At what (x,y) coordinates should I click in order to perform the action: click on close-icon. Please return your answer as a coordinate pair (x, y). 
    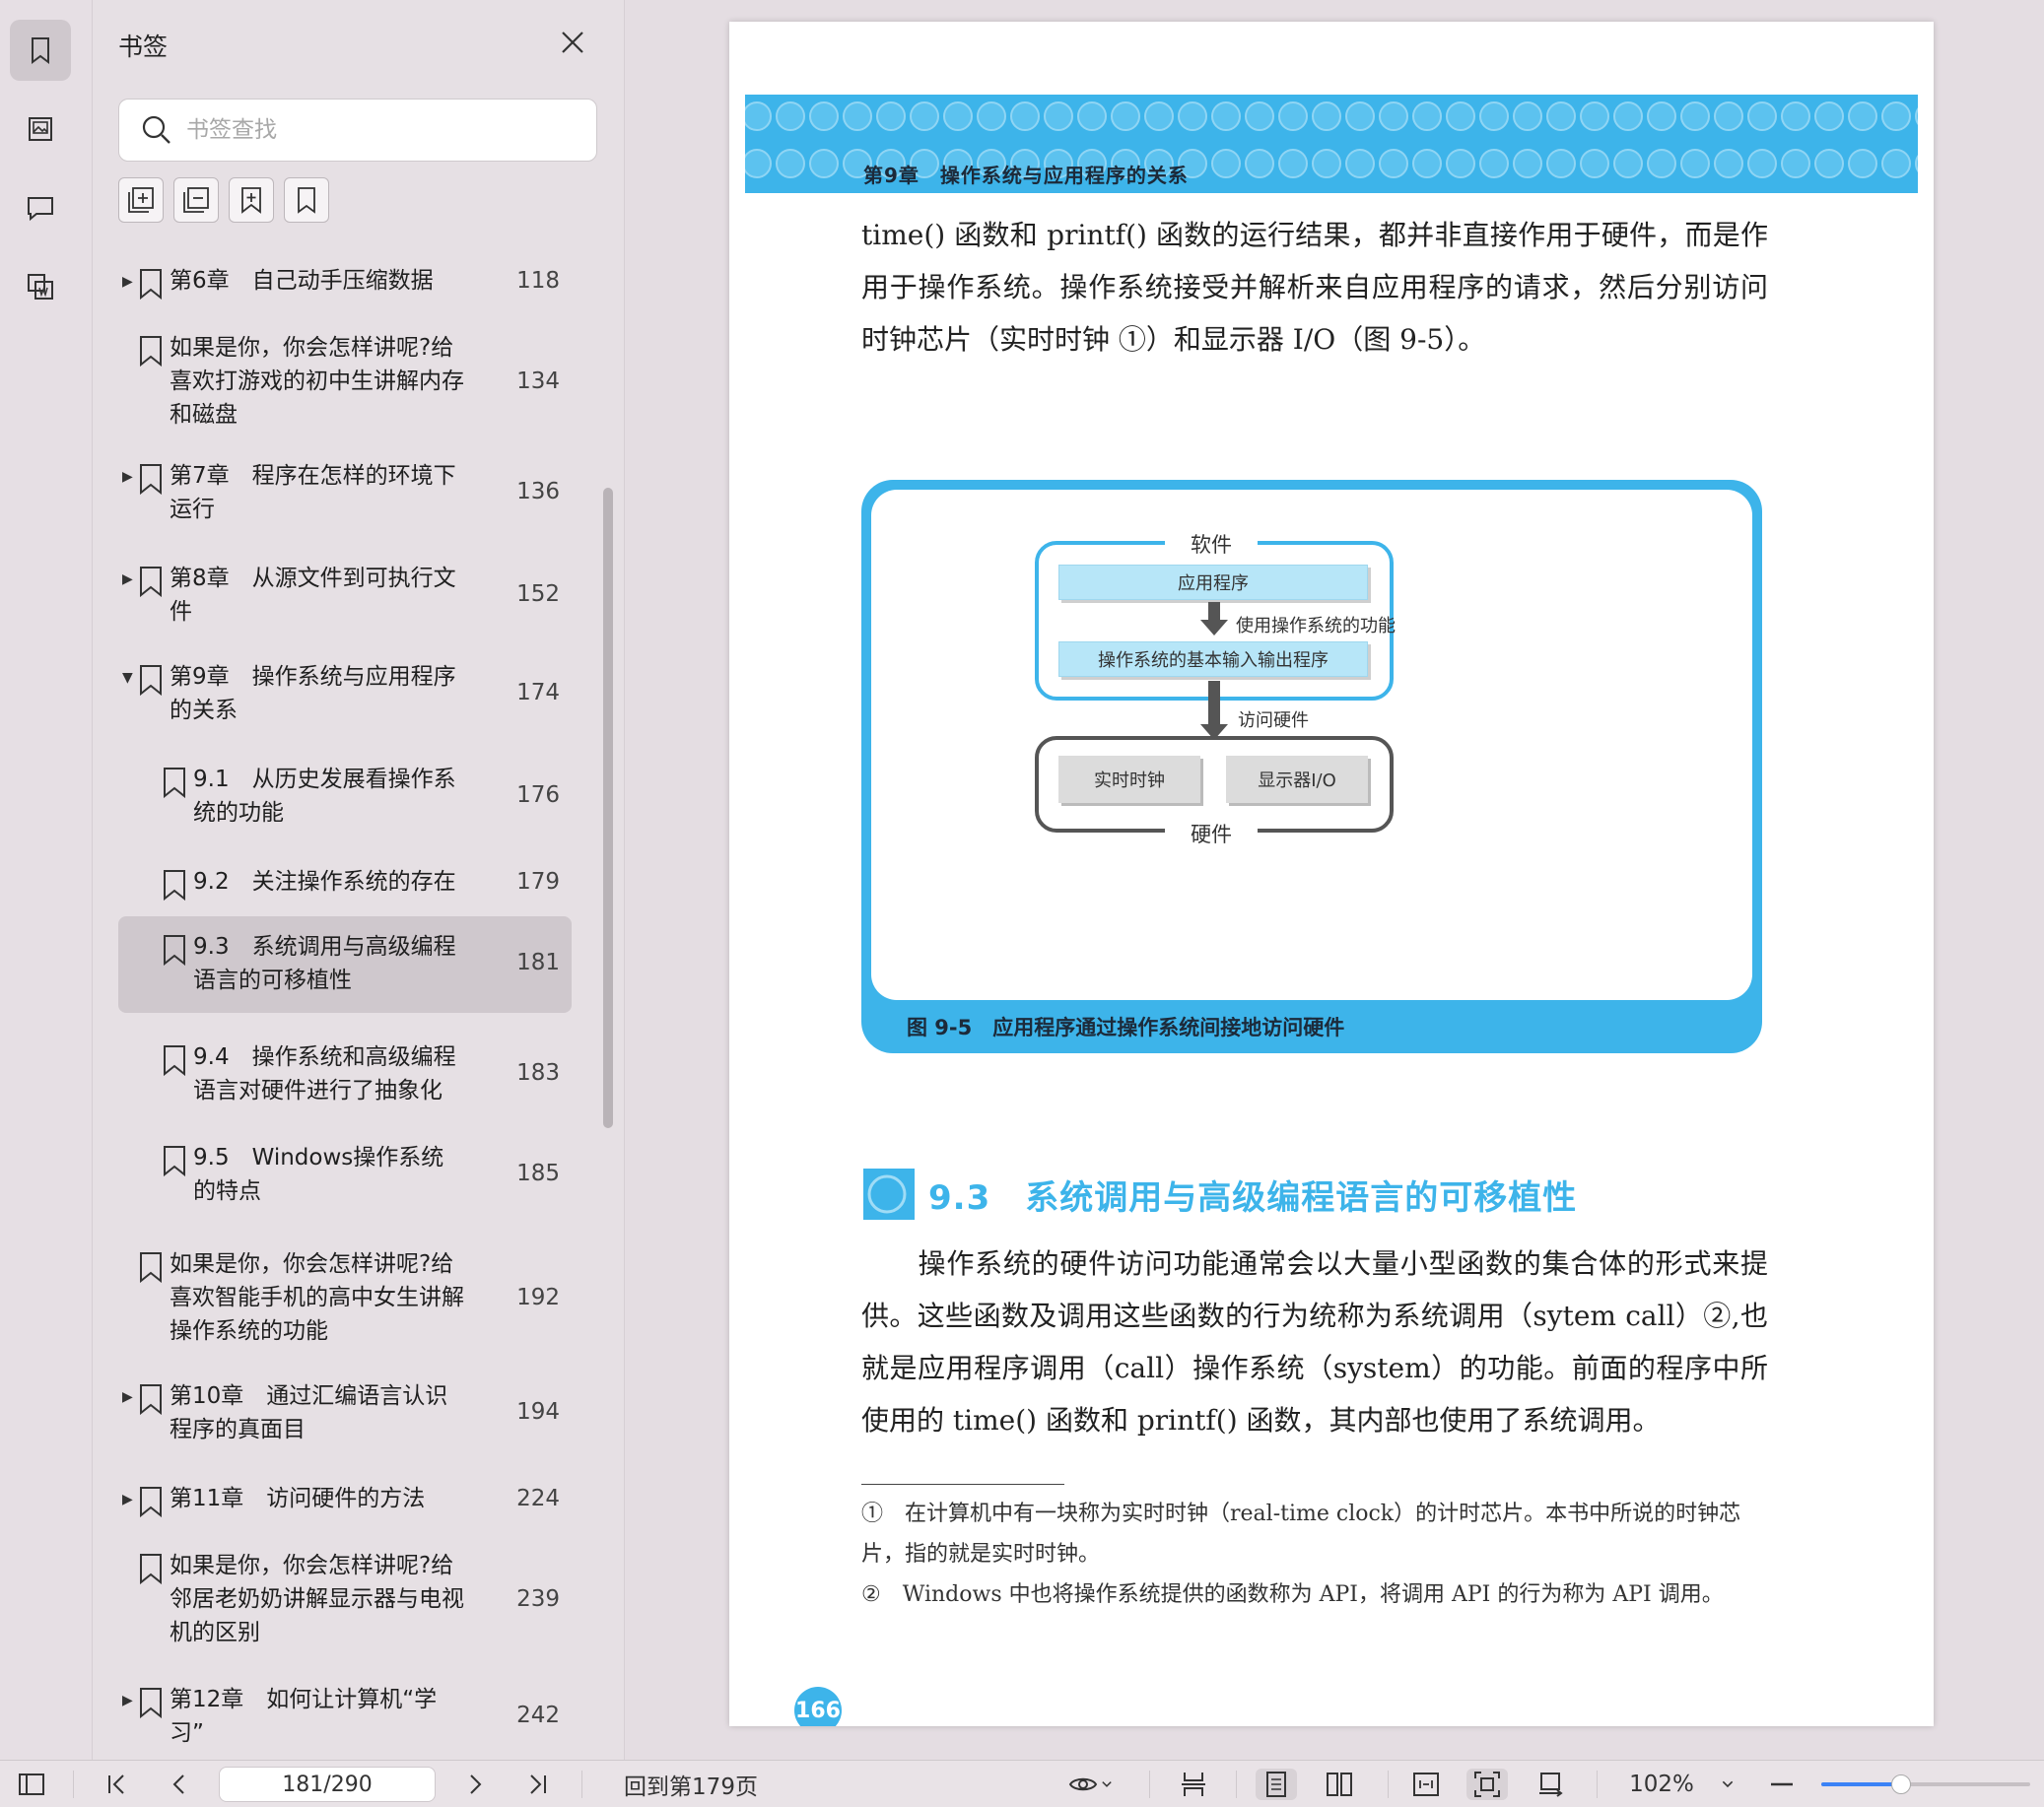
    Looking at the image, I should click on (572, 42).